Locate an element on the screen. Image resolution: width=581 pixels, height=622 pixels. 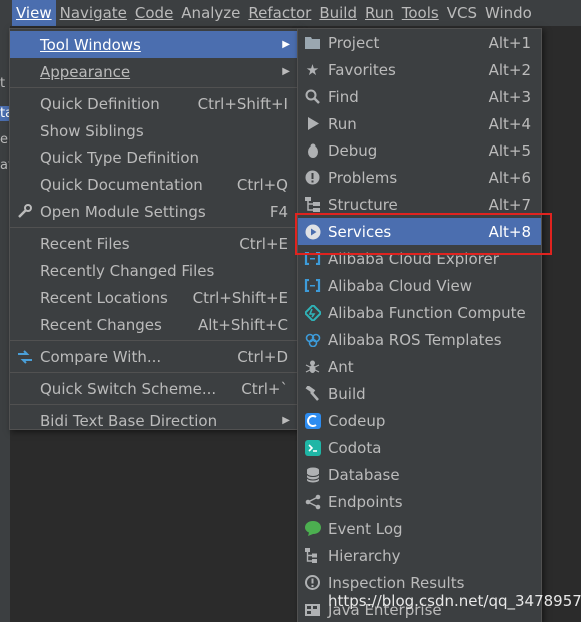
run-icon is located at coordinates (312, 123).